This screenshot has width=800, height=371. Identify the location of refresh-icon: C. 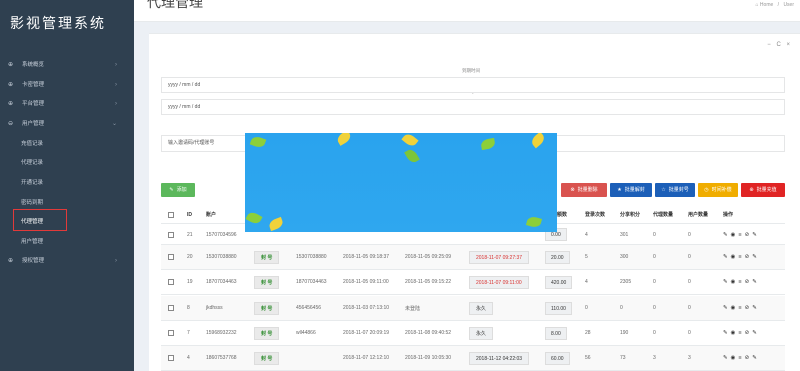
(778, 45).